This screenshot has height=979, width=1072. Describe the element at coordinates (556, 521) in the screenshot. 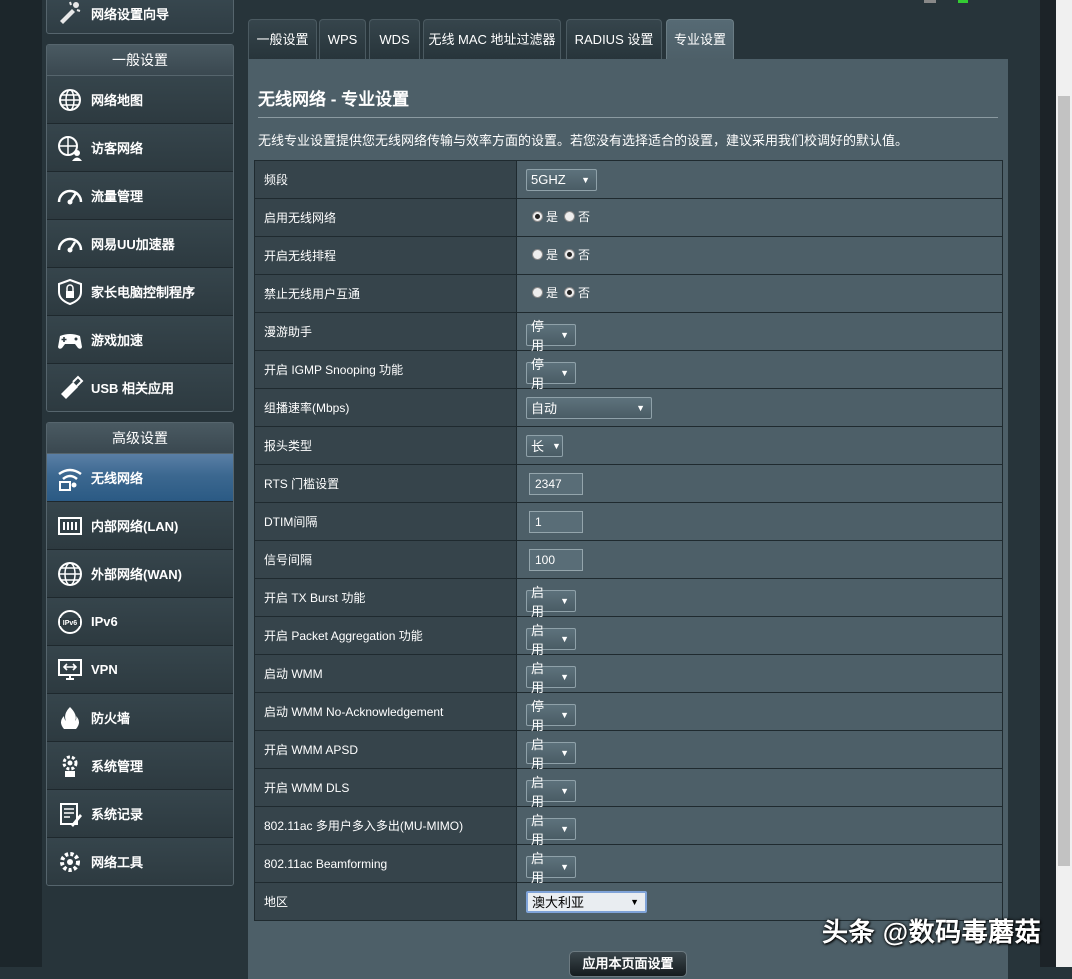

I see `setting-text-input: 1` at that location.